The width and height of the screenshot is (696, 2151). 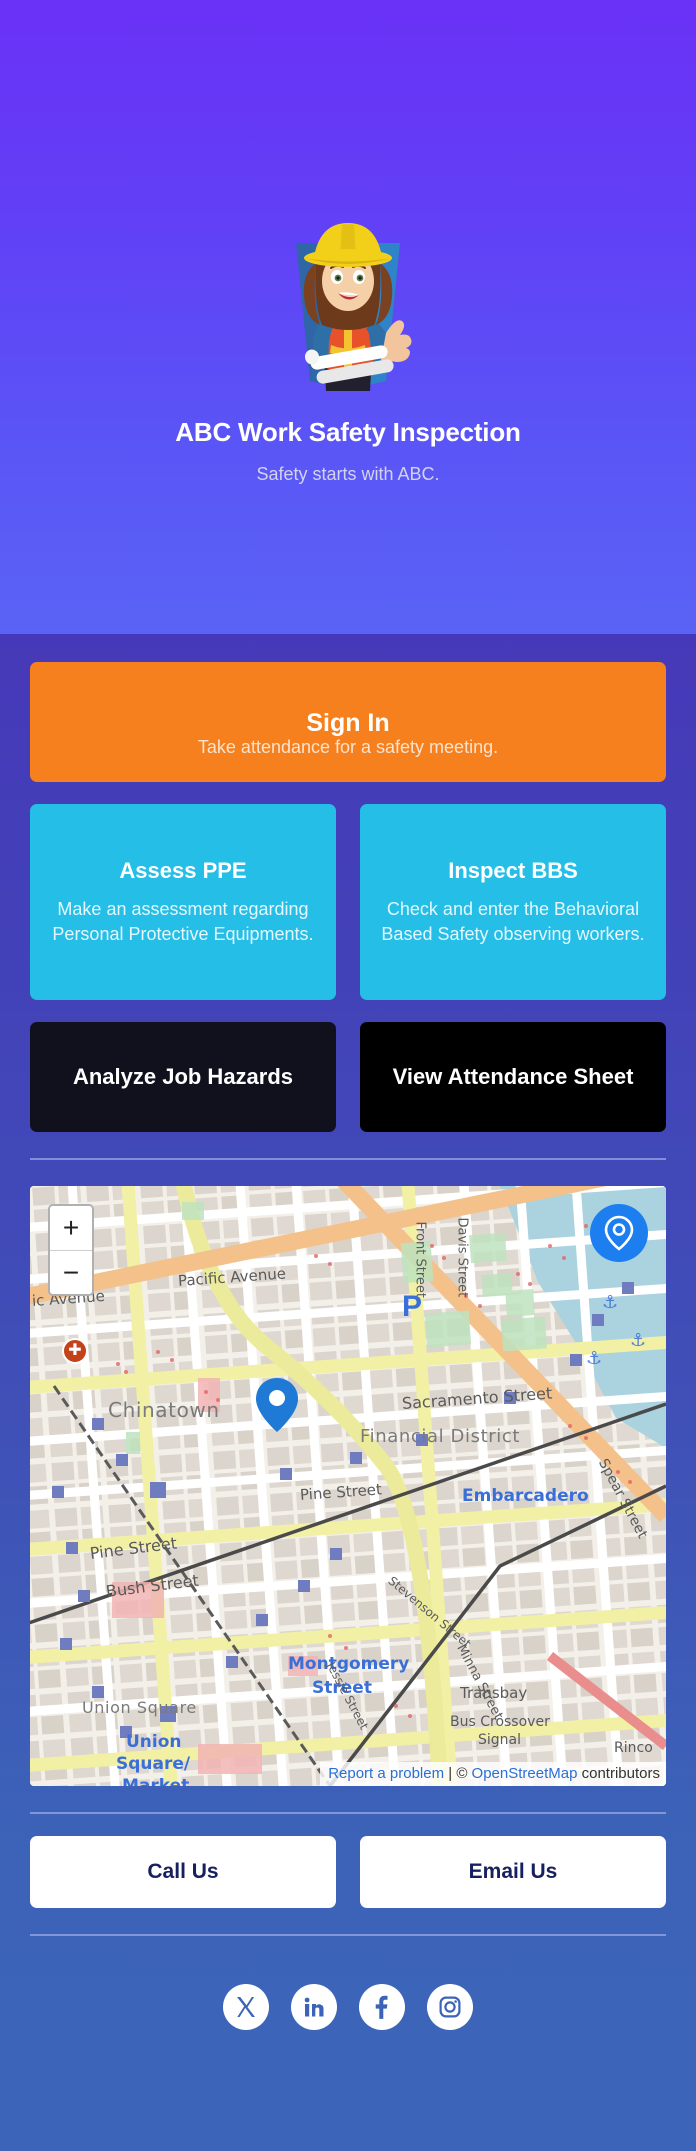 I want to click on divider-above-map, so click(x=348, y=1159).